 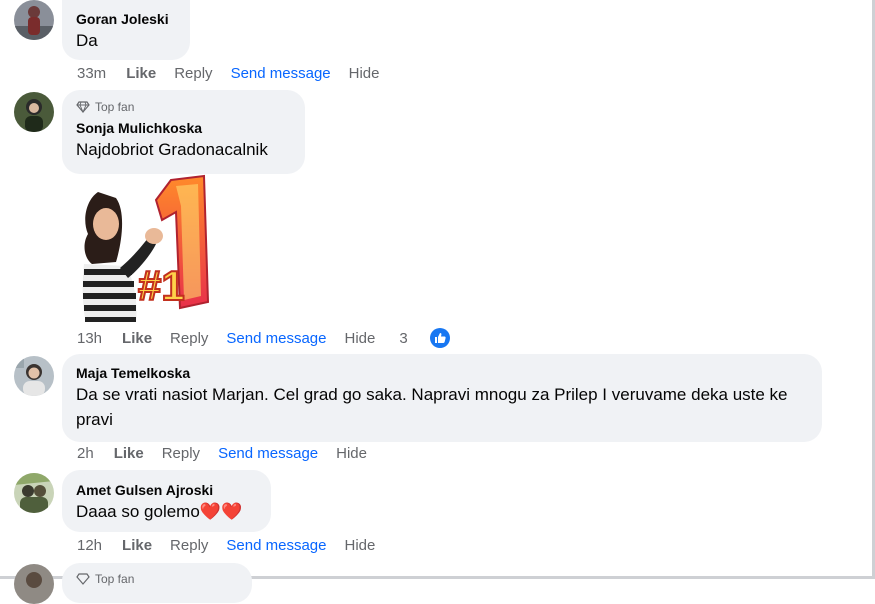 What do you see at coordinates (85, 453) in the screenshot?
I see `timestamp: 2h` at bounding box center [85, 453].